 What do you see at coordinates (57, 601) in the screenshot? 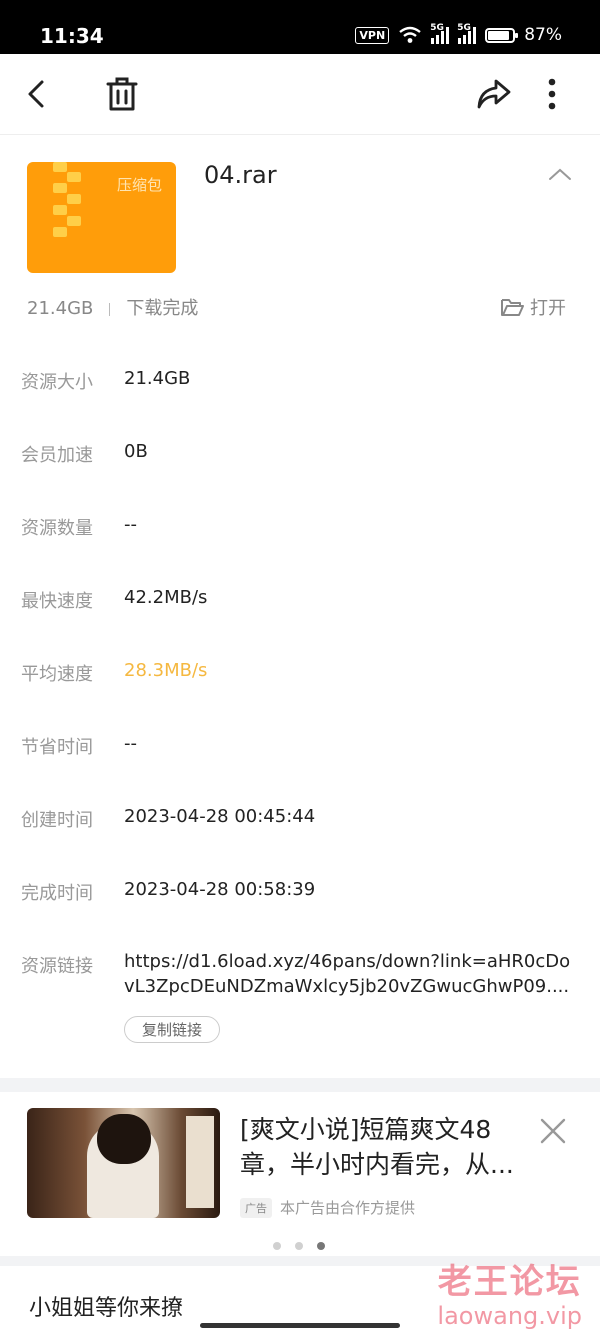
I see `detail-label: 最快速度` at bounding box center [57, 601].